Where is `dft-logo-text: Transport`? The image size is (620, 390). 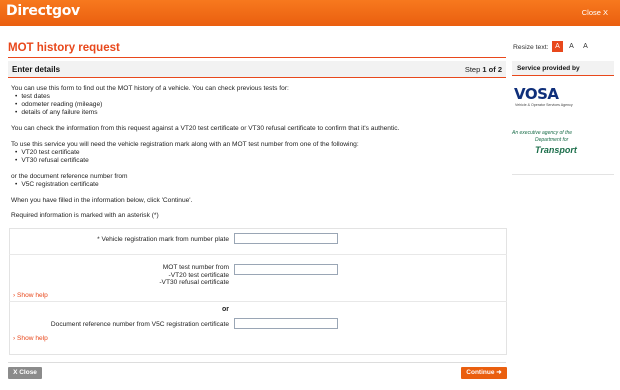 dft-logo-text: Transport is located at coordinates (556, 150).